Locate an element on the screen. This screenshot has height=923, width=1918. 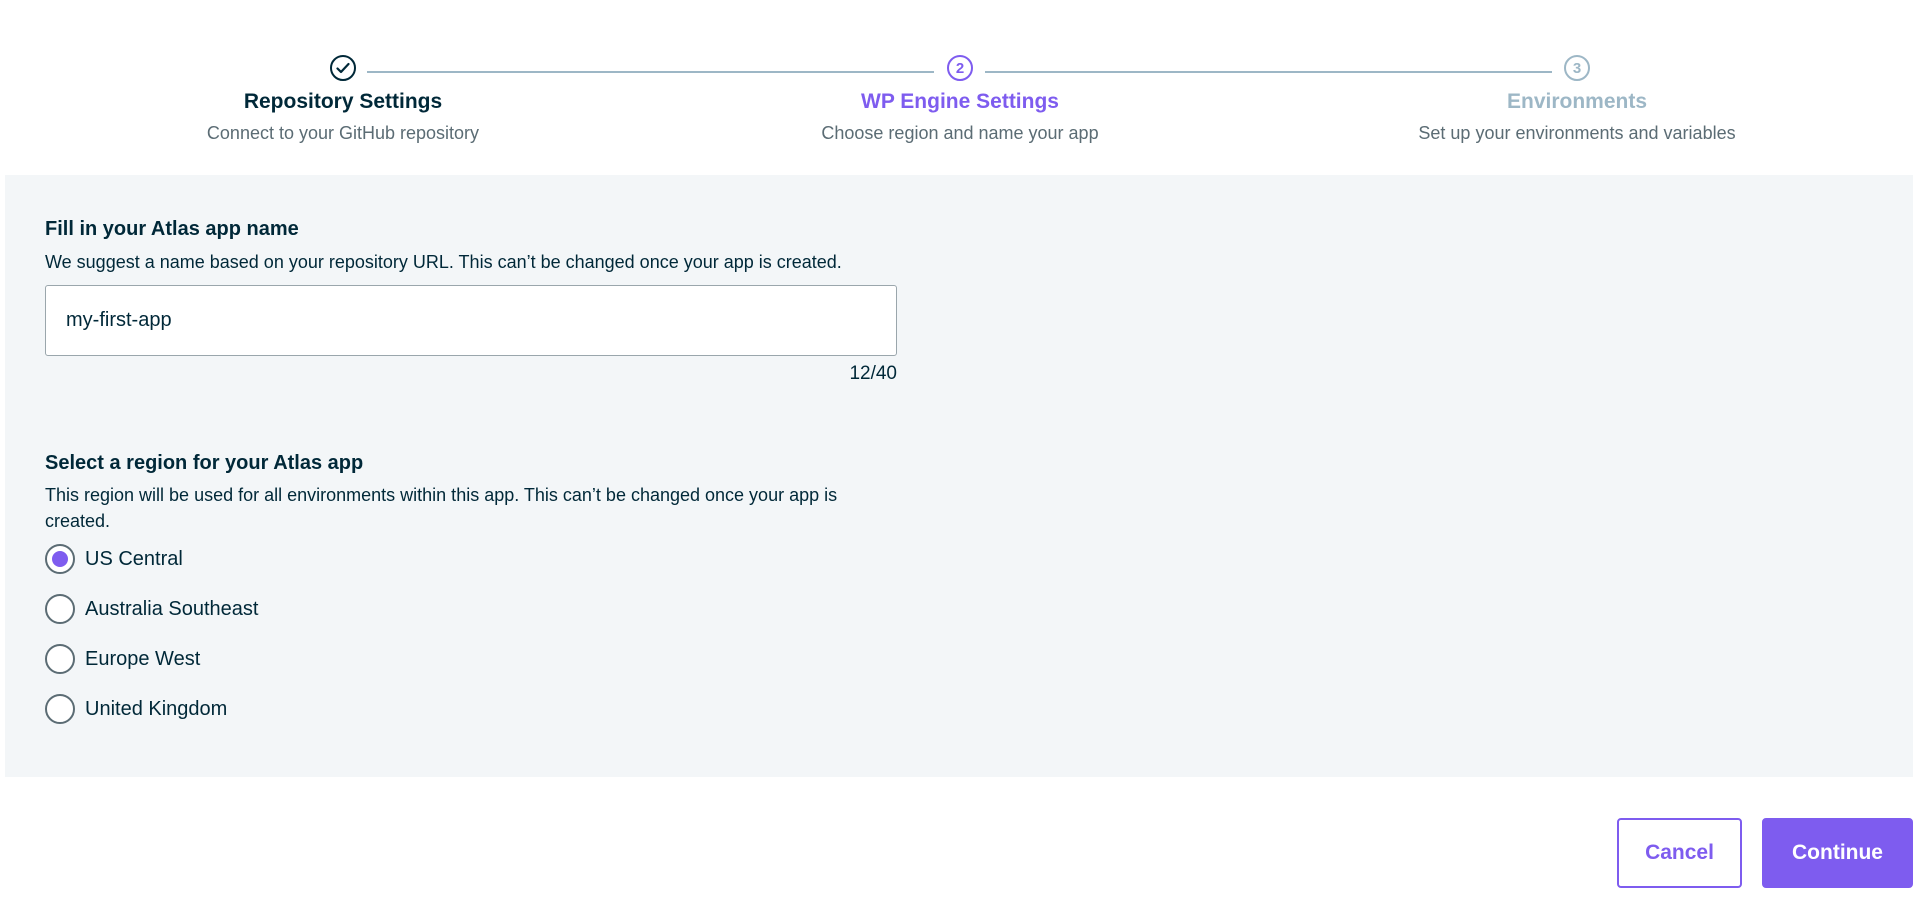
region-option-label: Europe West is located at coordinates (143, 658).